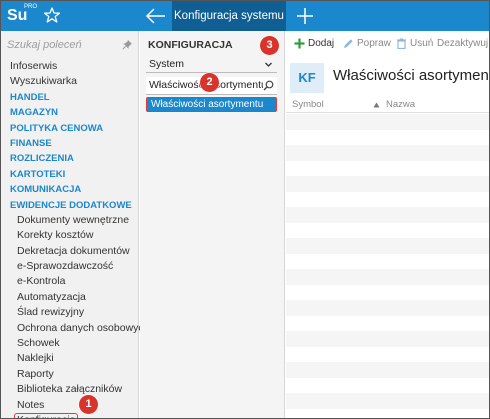  What do you see at coordinates (31, 7) in the screenshot?
I see `logo-sup: PRO` at bounding box center [31, 7].